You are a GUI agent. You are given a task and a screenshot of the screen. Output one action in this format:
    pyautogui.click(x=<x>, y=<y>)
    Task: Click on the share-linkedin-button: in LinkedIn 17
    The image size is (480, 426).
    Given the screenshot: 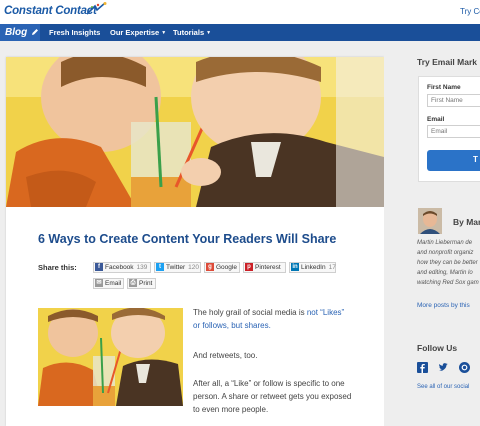 What is the action you would take?
    pyautogui.click(x=312, y=267)
    